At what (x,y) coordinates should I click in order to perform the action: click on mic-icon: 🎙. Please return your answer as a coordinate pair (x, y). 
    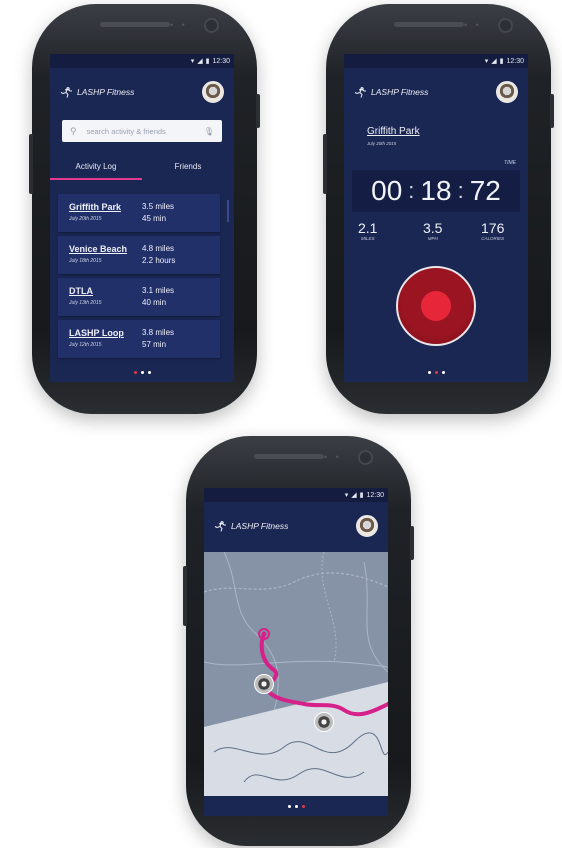
    Looking at the image, I should click on (209, 131).